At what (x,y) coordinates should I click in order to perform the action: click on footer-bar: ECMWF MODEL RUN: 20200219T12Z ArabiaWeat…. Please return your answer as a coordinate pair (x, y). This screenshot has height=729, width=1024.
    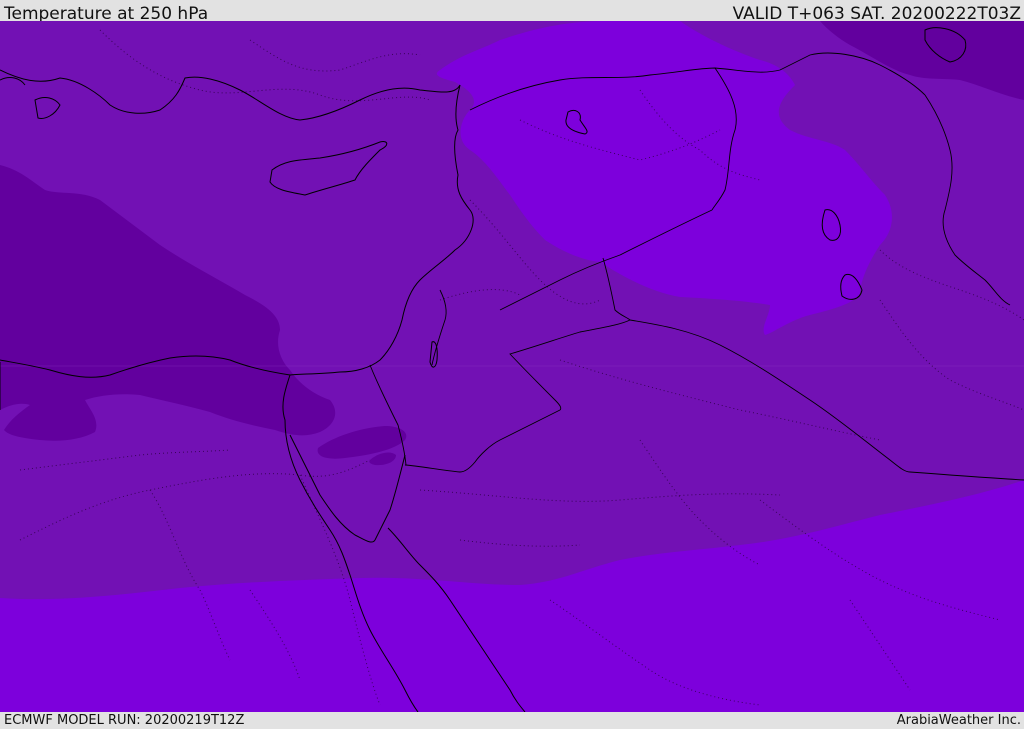
    Looking at the image, I should click on (512, 720).